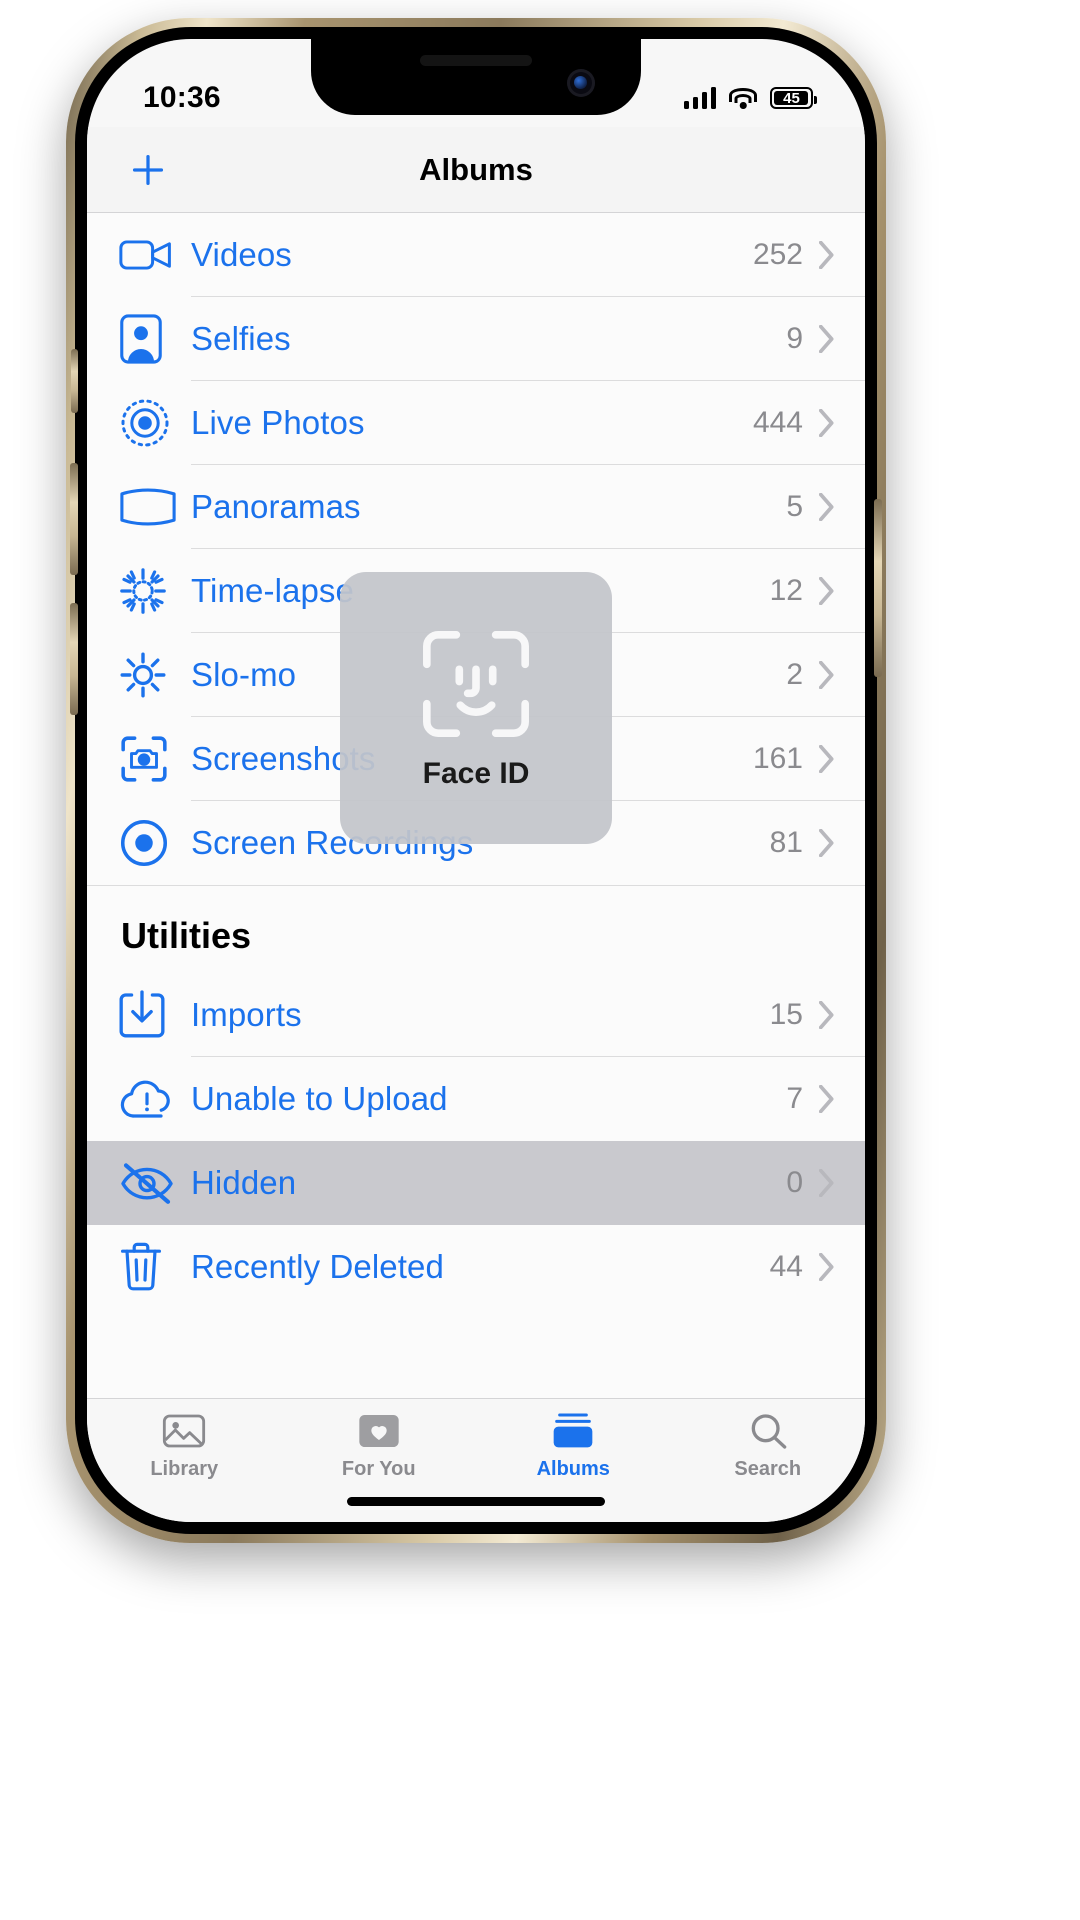 The height and width of the screenshot is (1920, 1080). Describe the element at coordinates (276, 506) in the screenshot. I see `list-item-label: Panoramas` at that location.